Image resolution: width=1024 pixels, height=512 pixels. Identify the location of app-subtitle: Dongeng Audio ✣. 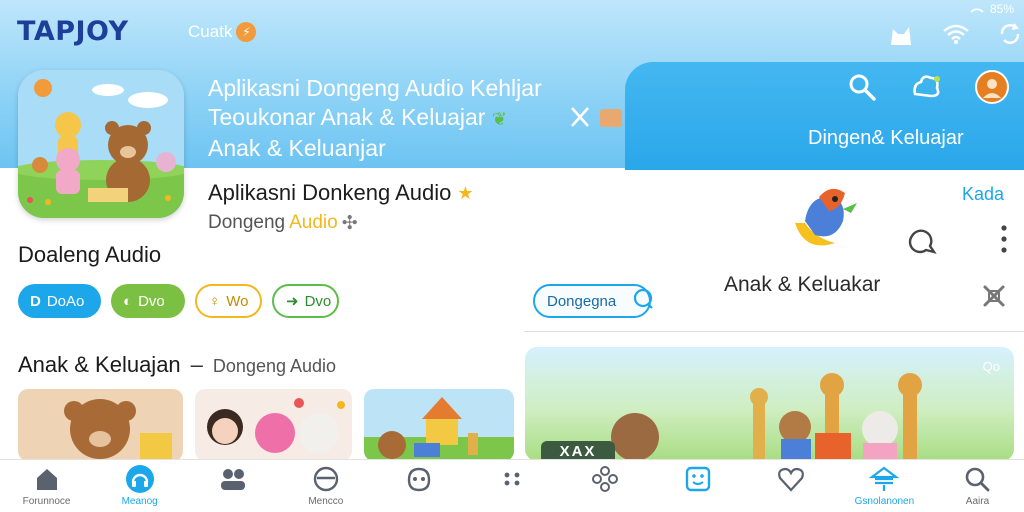
(283, 223).